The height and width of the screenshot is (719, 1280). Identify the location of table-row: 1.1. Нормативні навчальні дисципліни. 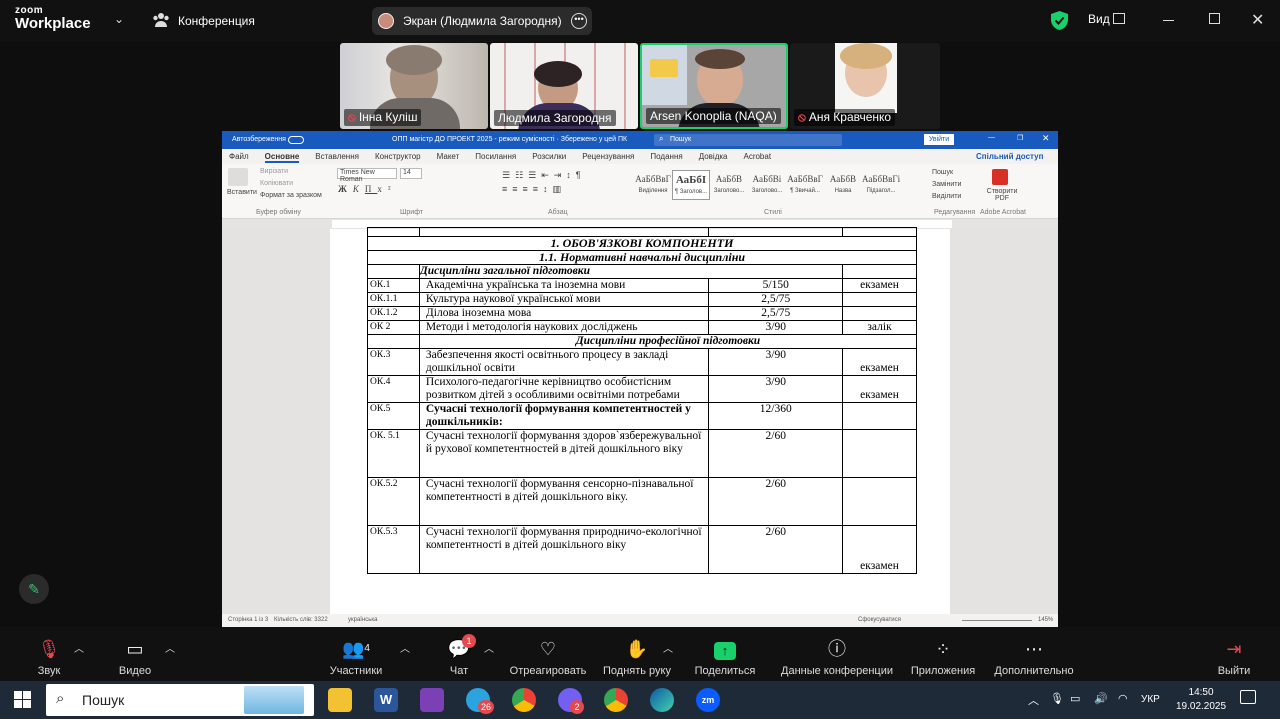
(642, 257).